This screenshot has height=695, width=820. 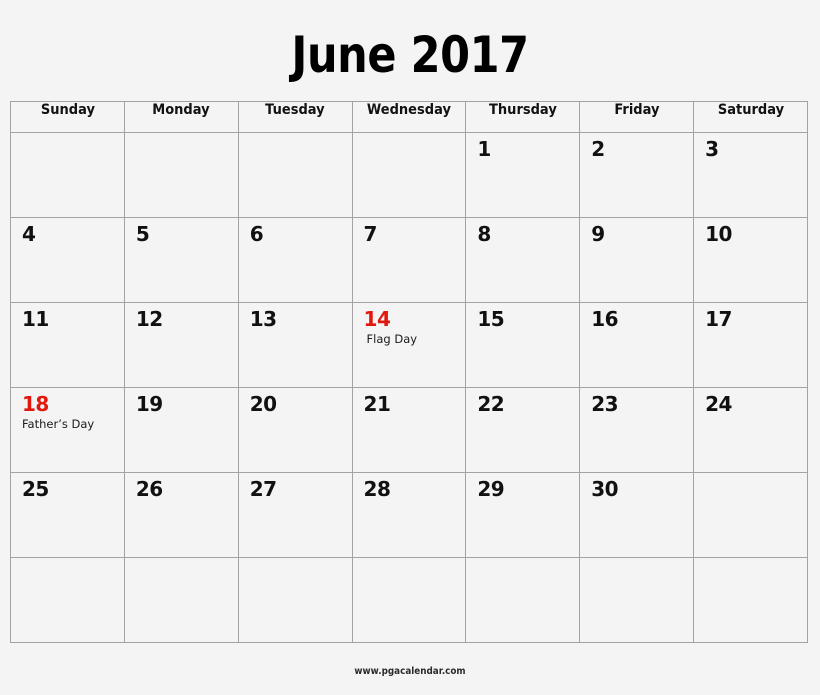 I want to click on day-cell-11: 11, so click(x=67, y=345).